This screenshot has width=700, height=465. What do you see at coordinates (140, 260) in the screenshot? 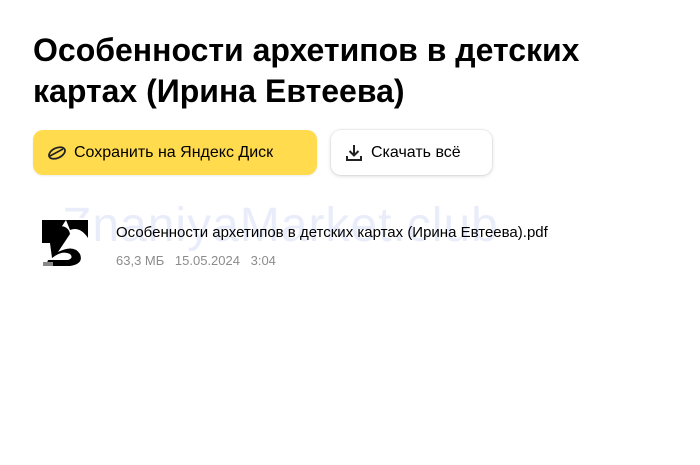
I see `file-size: 63,3 МБ` at bounding box center [140, 260].